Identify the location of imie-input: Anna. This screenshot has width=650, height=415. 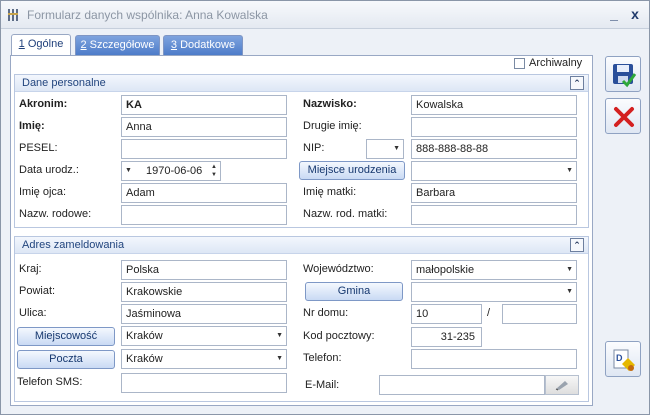
(204, 127).